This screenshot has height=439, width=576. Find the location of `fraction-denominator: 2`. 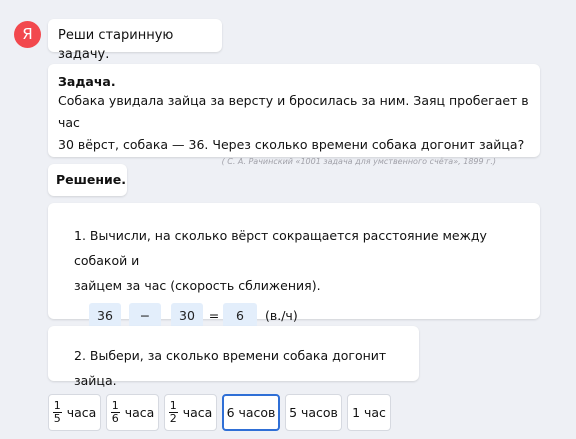

fraction-denominator: 2 is located at coordinates (173, 418).